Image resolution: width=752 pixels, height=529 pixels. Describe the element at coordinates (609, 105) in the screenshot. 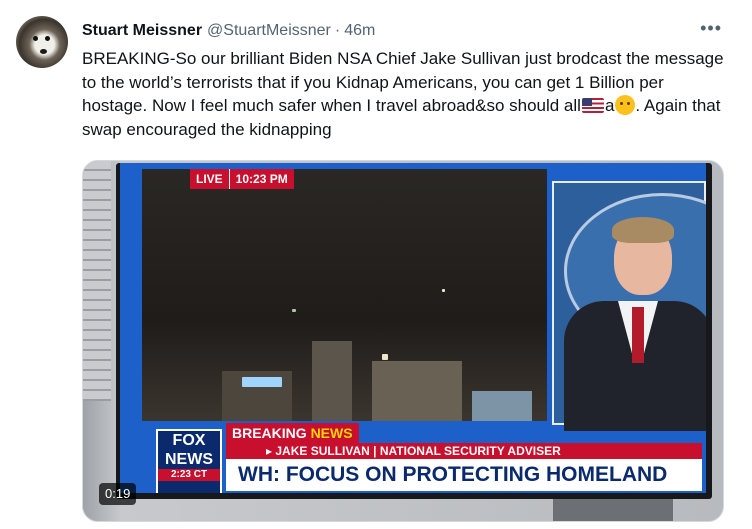

I see `tweet-text-part: a` at that location.